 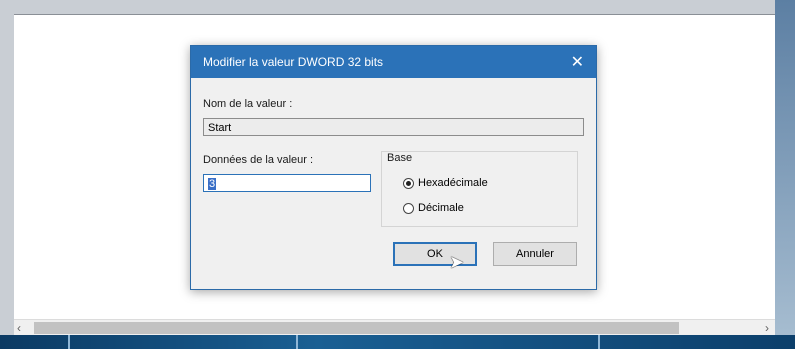 What do you see at coordinates (435, 254) in the screenshot?
I see `ok-button: OK` at bounding box center [435, 254].